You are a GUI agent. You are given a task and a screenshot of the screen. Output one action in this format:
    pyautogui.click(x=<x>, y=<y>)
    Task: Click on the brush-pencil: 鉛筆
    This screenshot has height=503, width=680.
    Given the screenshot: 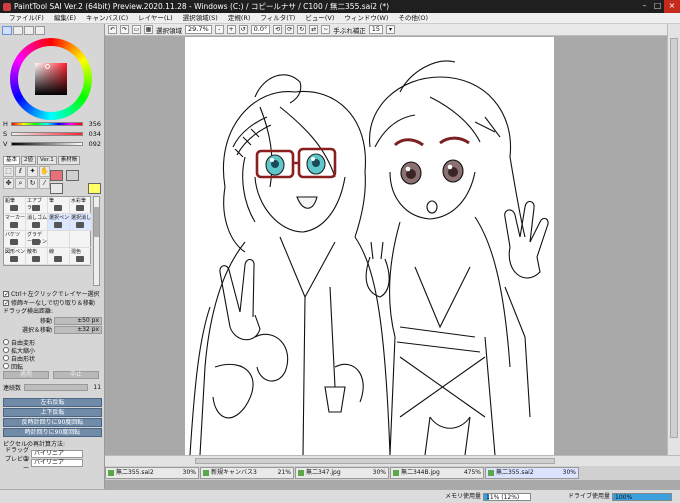 What is the action you would take?
    pyautogui.click(x=15, y=205)
    